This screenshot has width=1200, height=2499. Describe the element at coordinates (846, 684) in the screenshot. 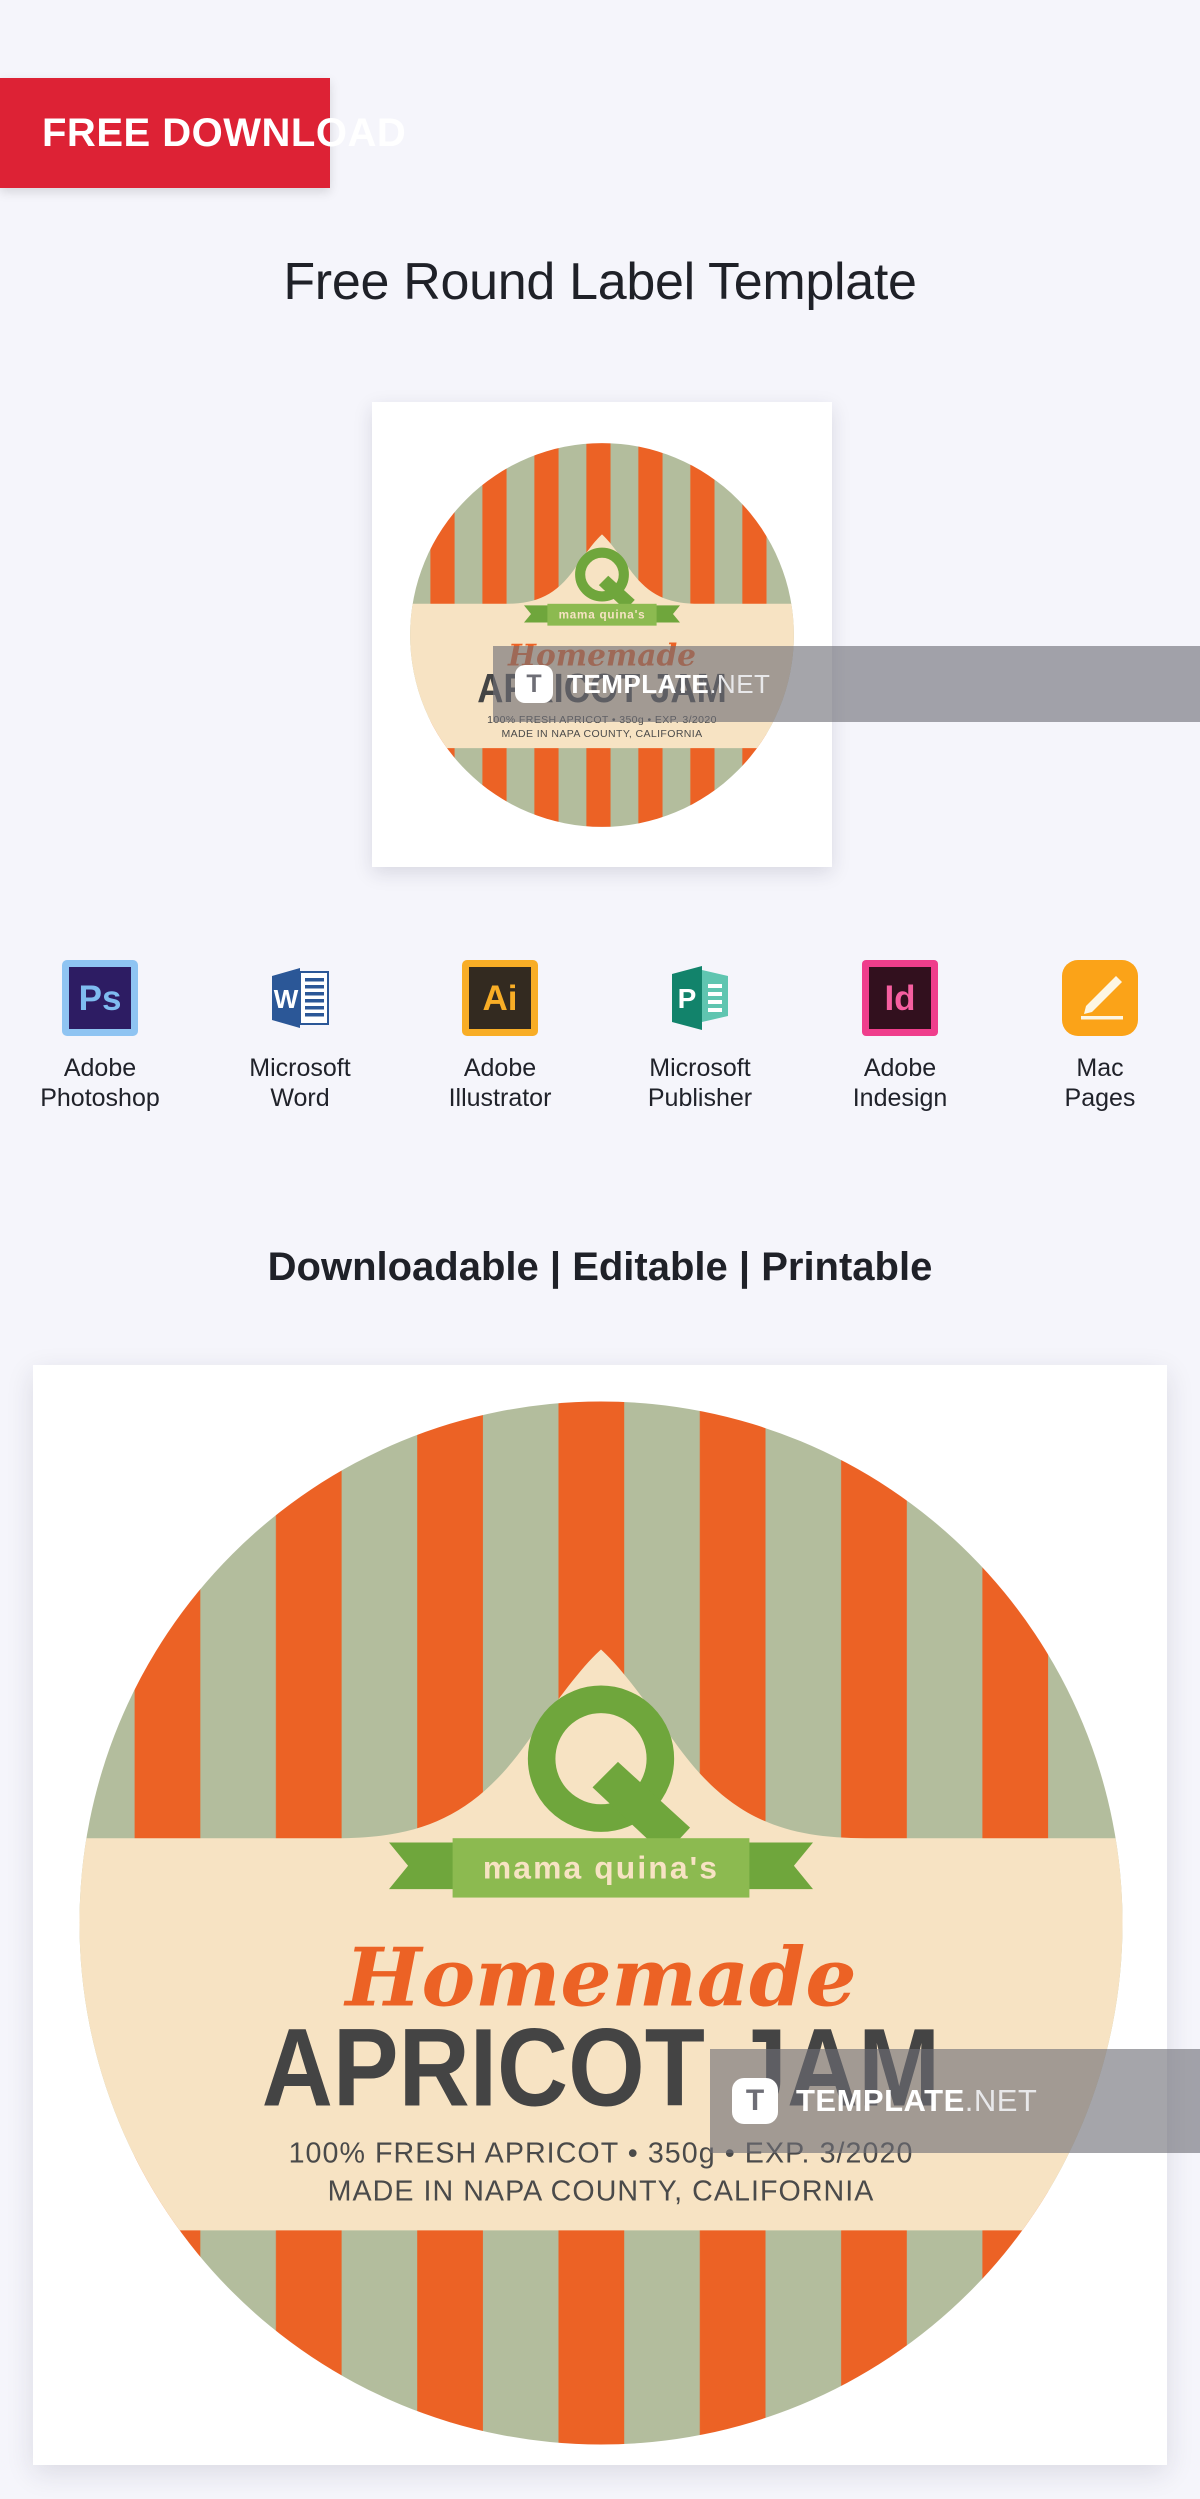

I see `watermark-small: T TEMPLATE.NET` at that location.